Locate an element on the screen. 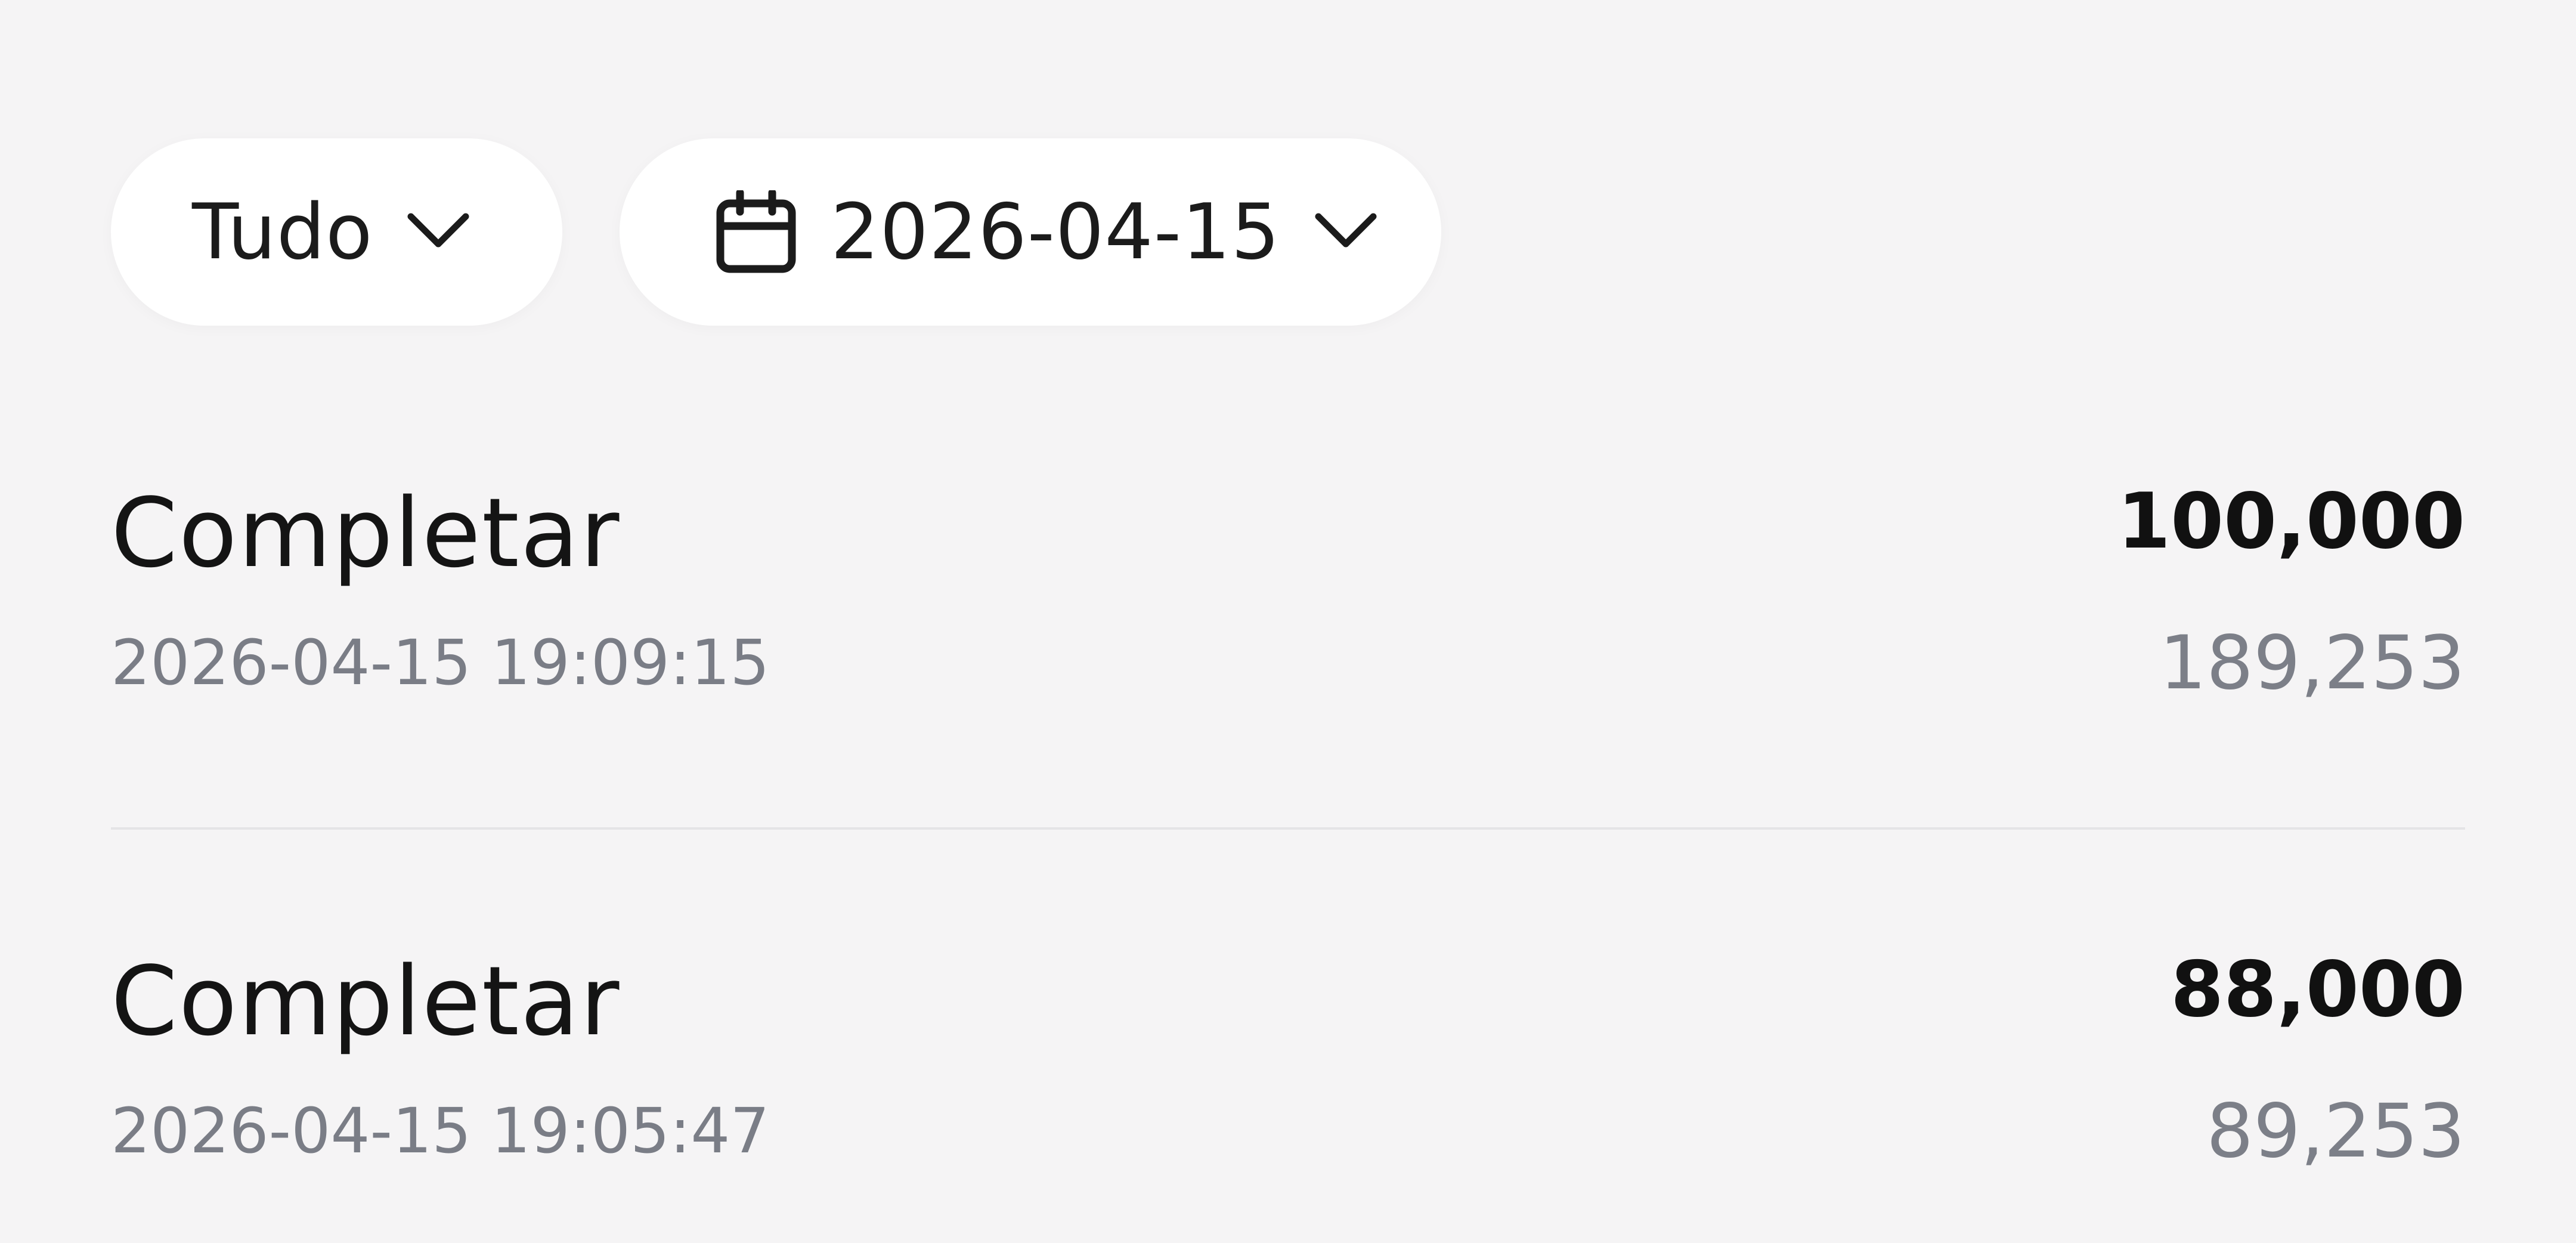 This screenshot has height=1243, width=2576. date-filter-label: 2026-04-15 is located at coordinates (1055, 232).